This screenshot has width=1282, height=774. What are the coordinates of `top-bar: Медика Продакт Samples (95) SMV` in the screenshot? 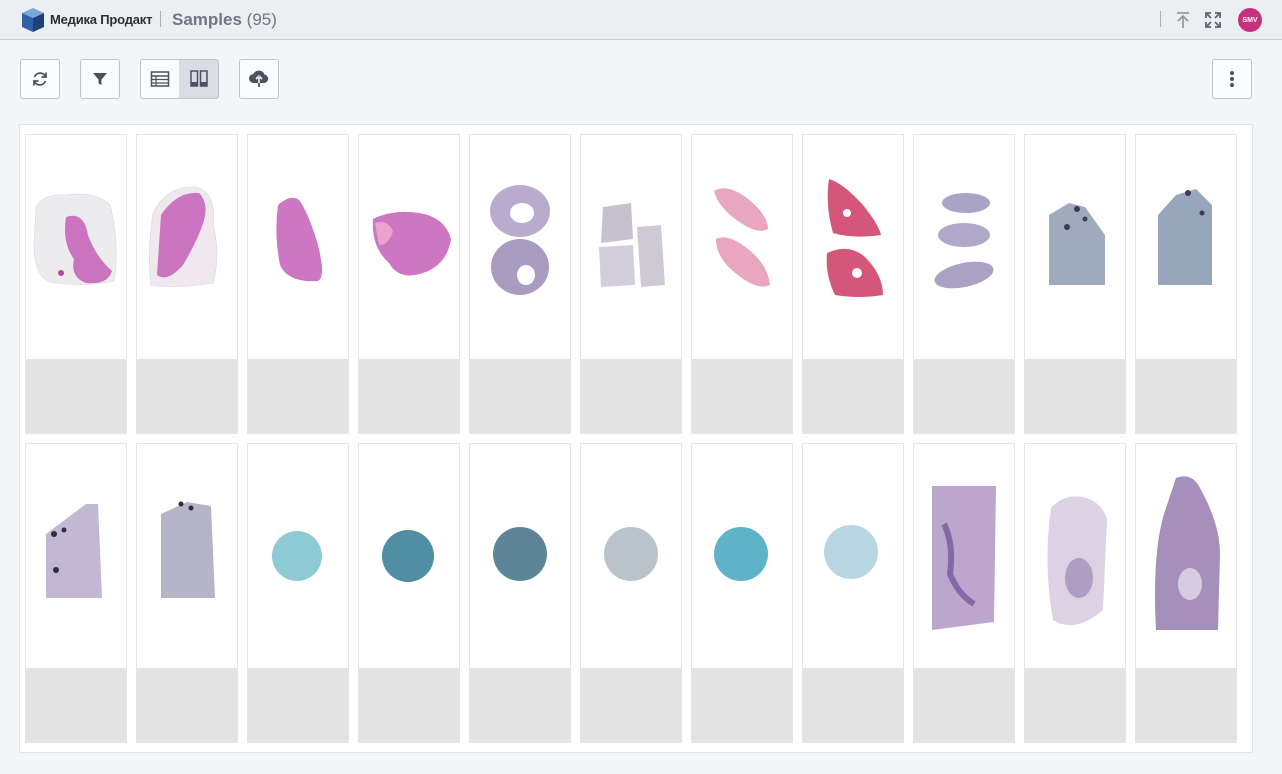 It's located at (641, 20).